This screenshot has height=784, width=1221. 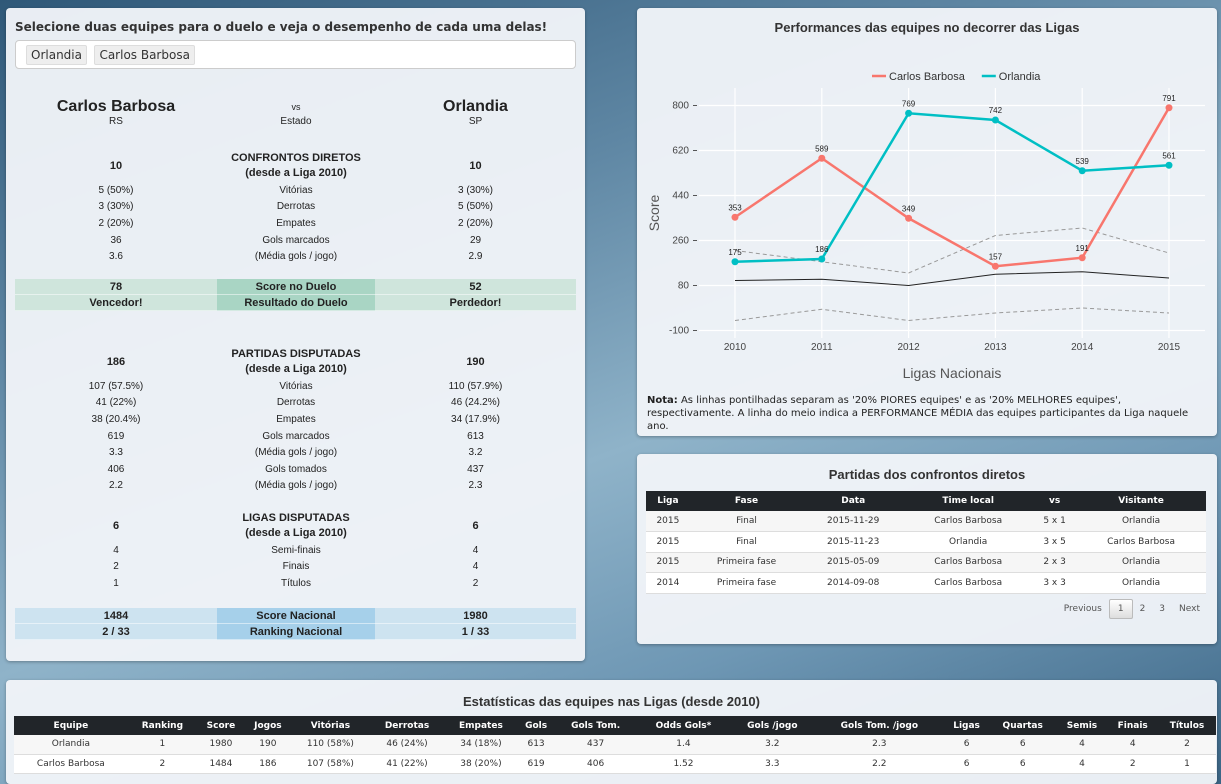 What do you see at coordinates (853, 501) in the screenshot?
I see `column-header: Data` at bounding box center [853, 501].